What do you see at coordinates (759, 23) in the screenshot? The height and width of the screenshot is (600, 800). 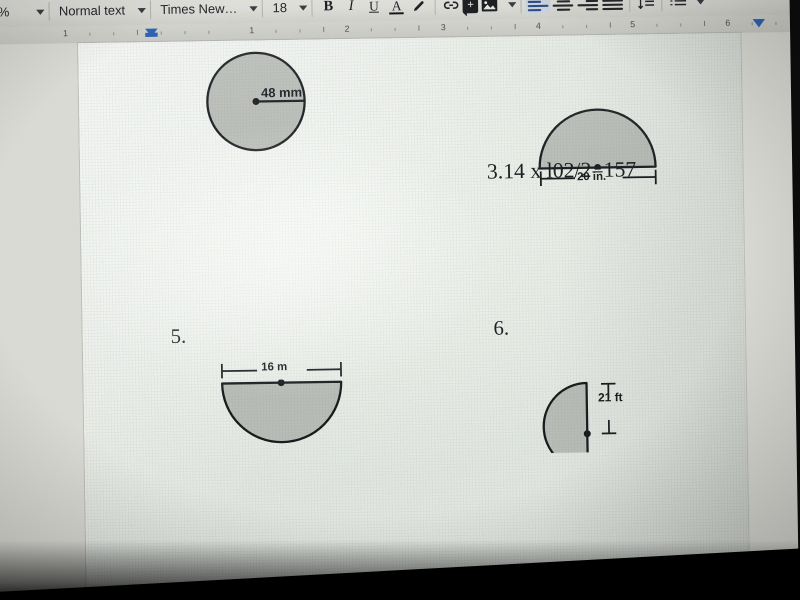 I see `right-indent-marker` at bounding box center [759, 23].